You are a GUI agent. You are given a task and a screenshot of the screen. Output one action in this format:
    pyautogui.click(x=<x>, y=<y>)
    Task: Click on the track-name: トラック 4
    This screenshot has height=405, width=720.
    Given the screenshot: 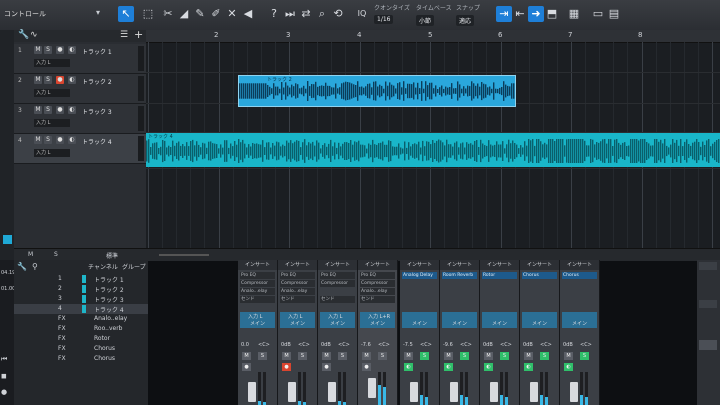 What is the action you would take?
    pyautogui.click(x=97, y=141)
    